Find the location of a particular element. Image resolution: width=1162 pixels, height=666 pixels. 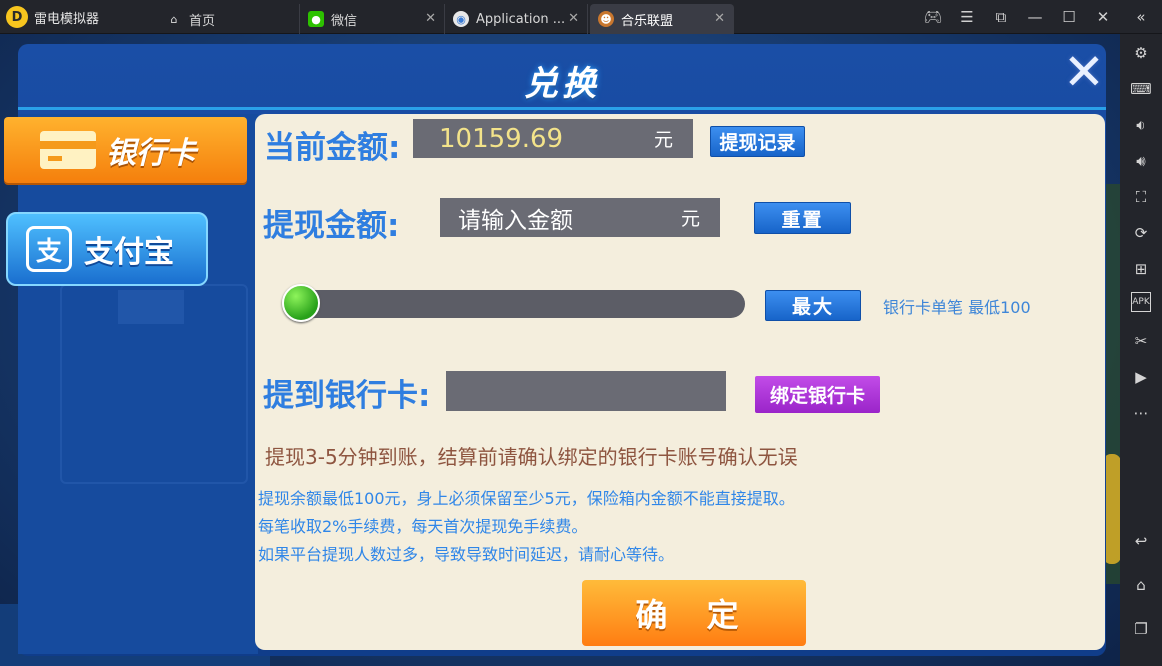

bind-bank-card-button: 绑定银行卡 is located at coordinates (817, 394).